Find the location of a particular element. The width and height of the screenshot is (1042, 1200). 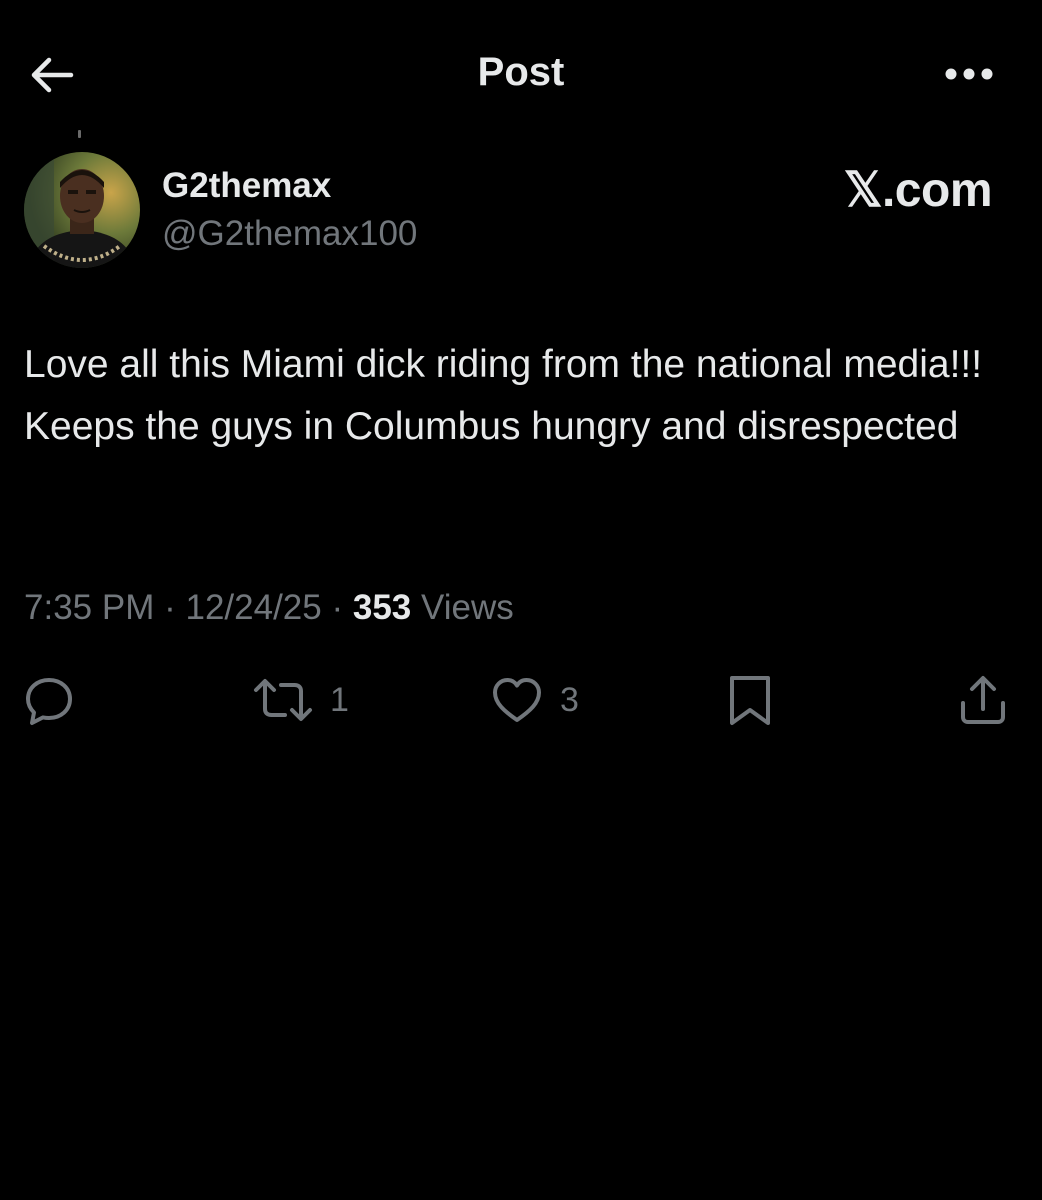

user-handle: @G2themax100 is located at coordinates (289, 234).